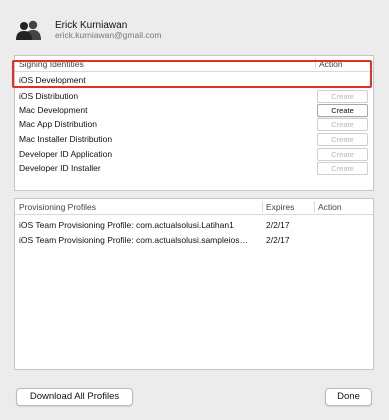  I want to click on signing-row-mac-app-distribution: Mac App Distribution Create, so click(194, 124).